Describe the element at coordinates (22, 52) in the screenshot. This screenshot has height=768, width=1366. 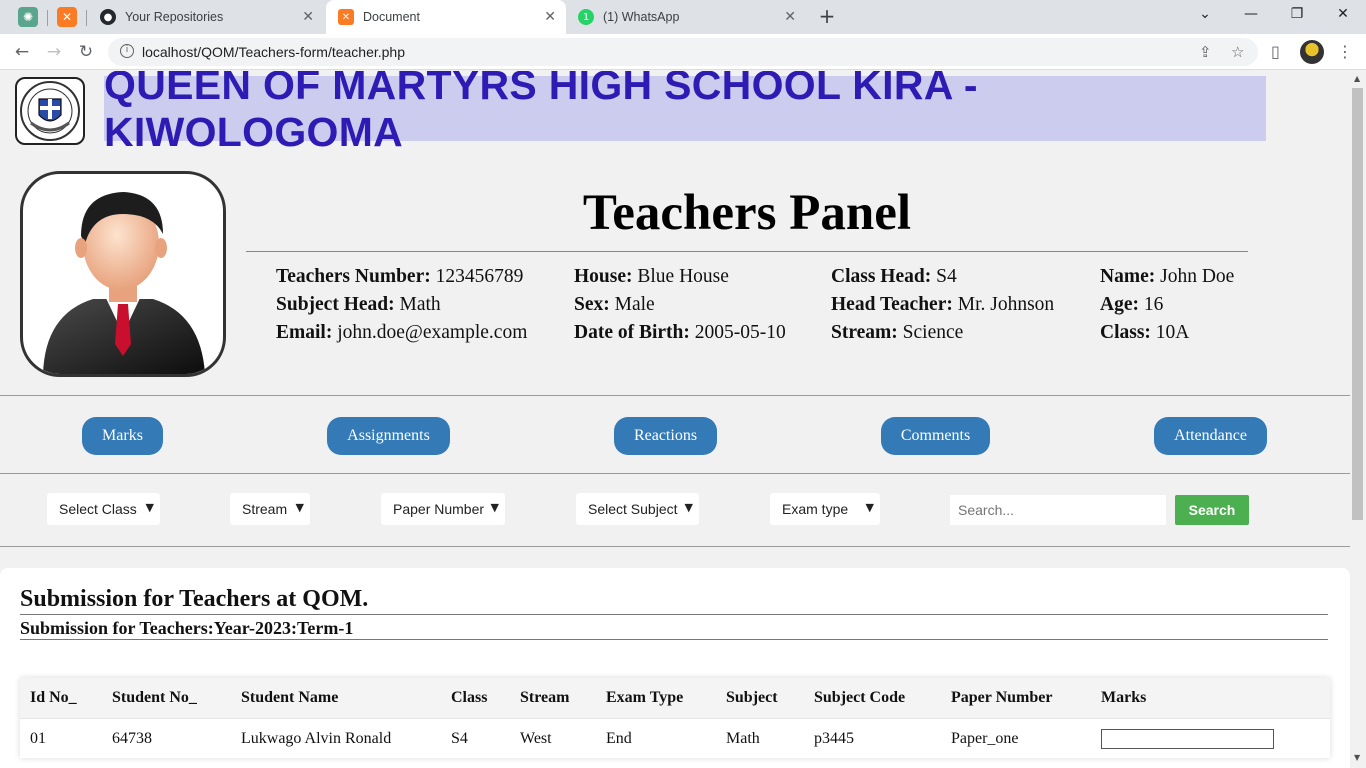
I see `back-arrow-icon: ←` at that location.